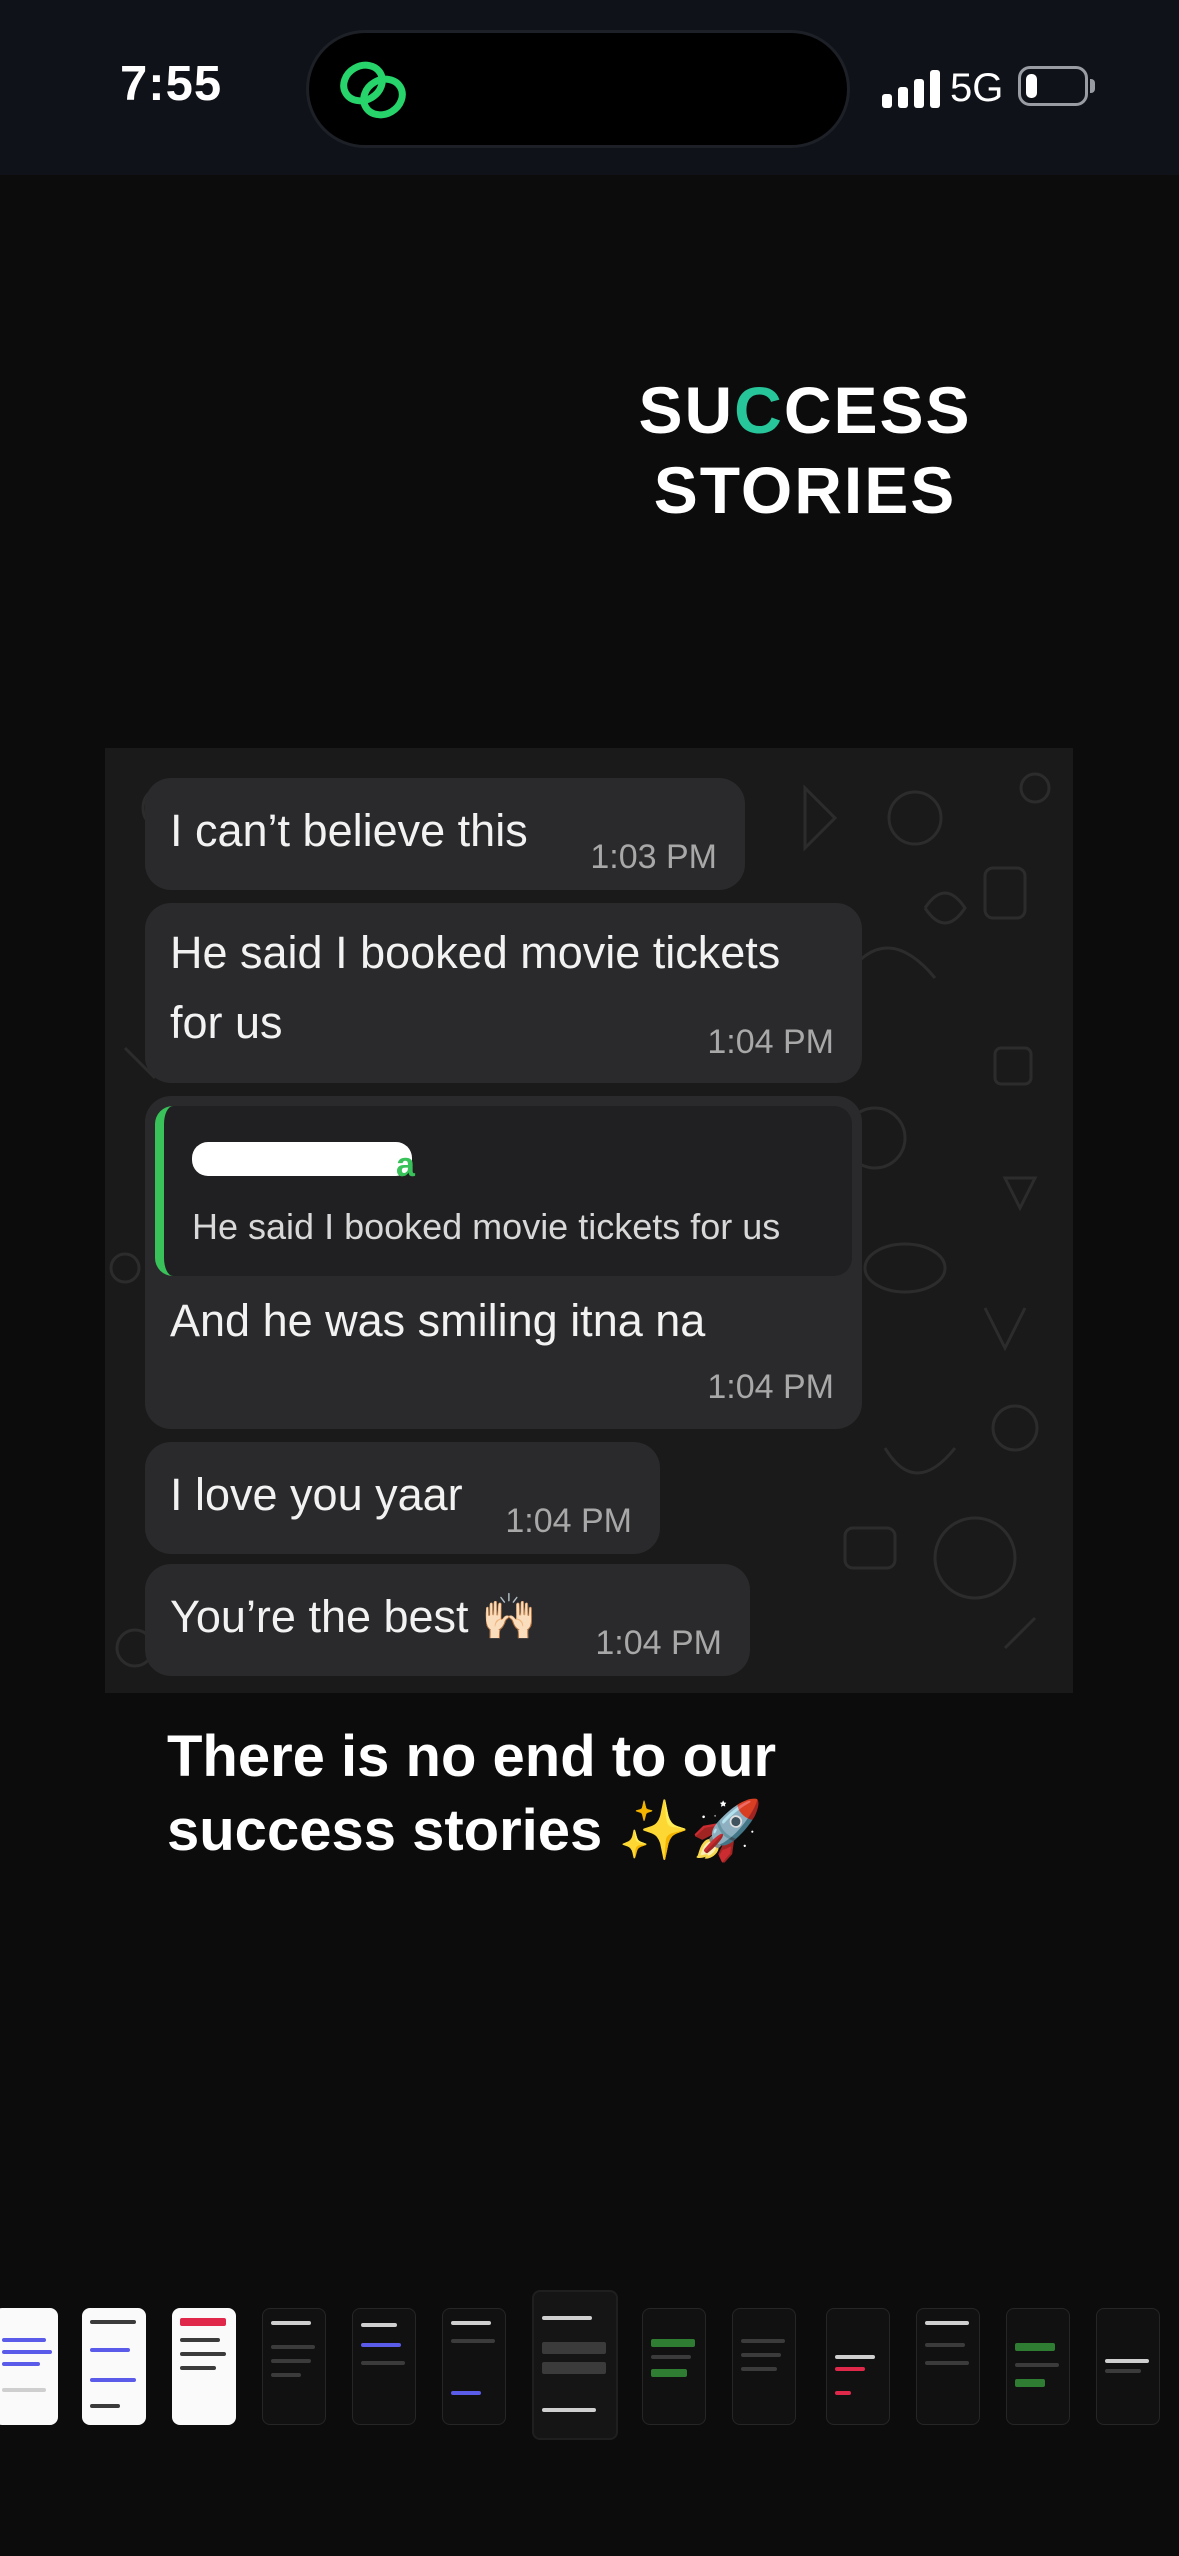  I want to click on message-text: And he was smiling itna na, so click(438, 1320).